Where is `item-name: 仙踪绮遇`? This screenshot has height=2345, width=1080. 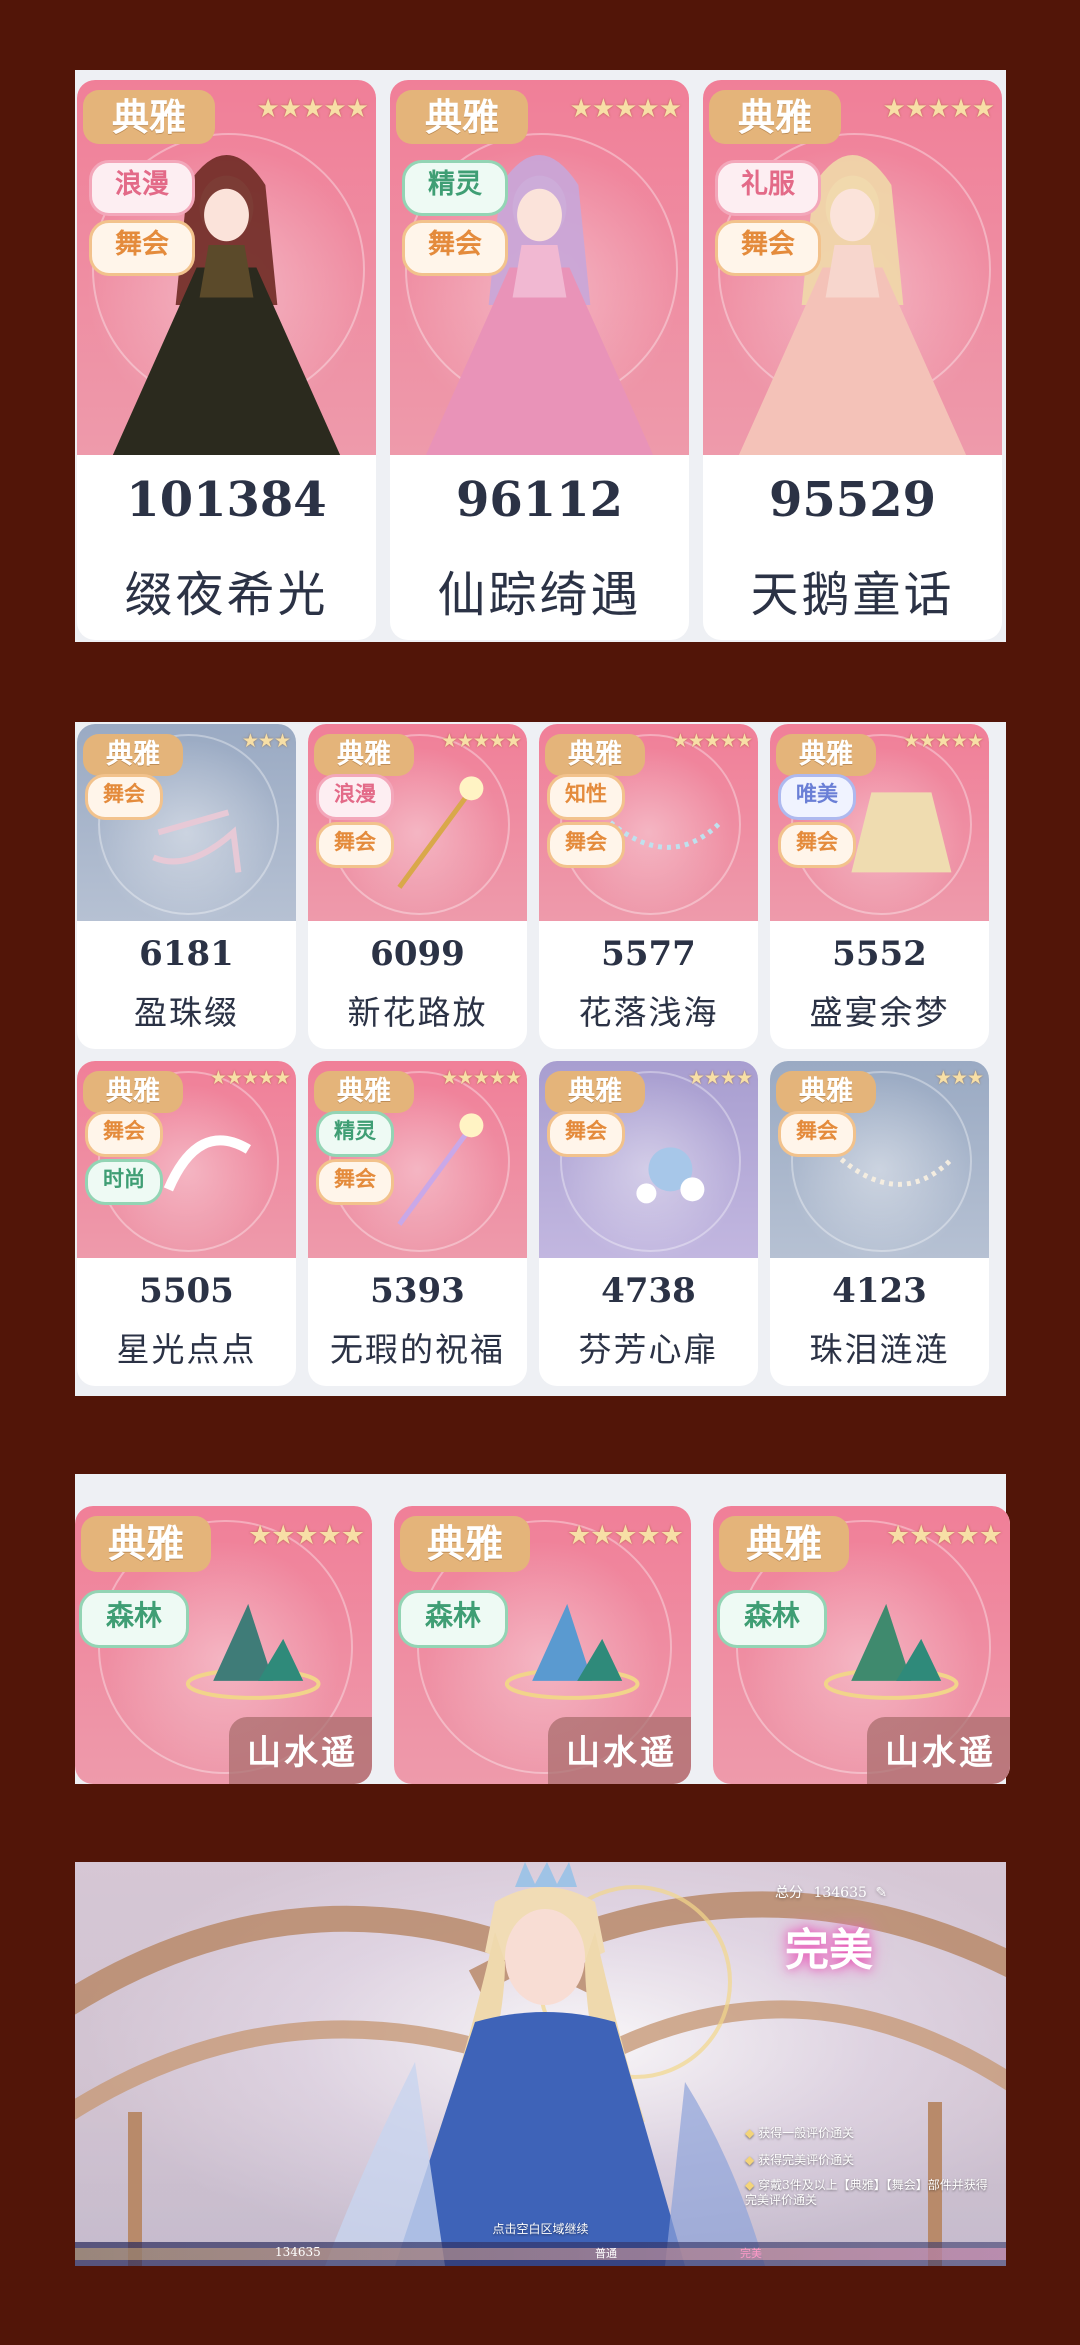
item-name: 仙踪绮遇 is located at coordinates (539, 595).